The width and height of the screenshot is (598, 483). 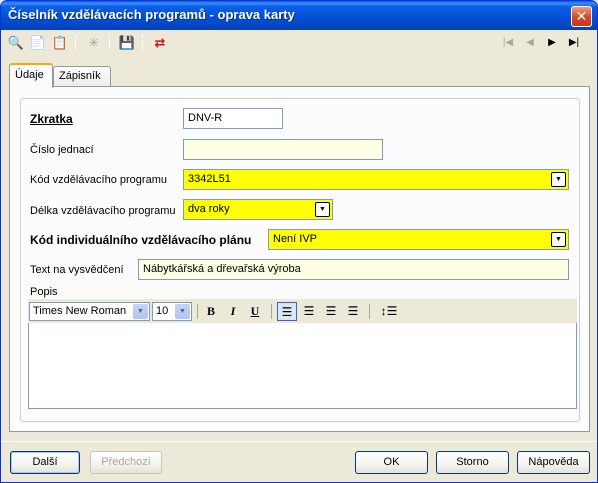 I want to click on delete-glyph: 📋, so click(x=60, y=42).